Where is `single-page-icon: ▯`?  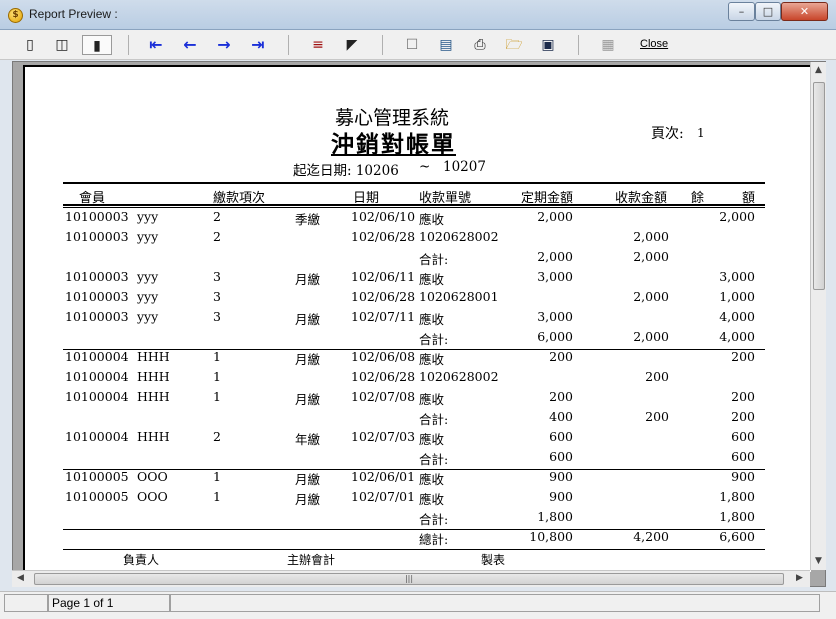 single-page-icon: ▯ is located at coordinates (30, 45).